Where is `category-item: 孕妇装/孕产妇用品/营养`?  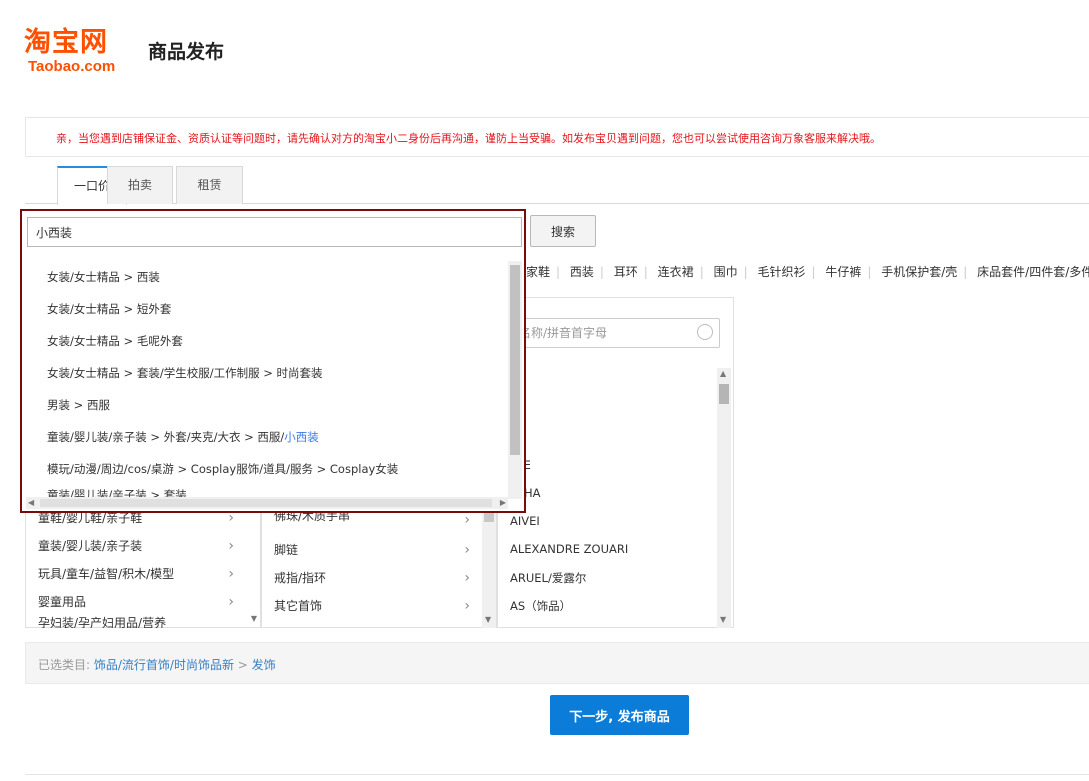 category-item: 孕妇装/孕产妇用品/营养 is located at coordinates (131, 621).